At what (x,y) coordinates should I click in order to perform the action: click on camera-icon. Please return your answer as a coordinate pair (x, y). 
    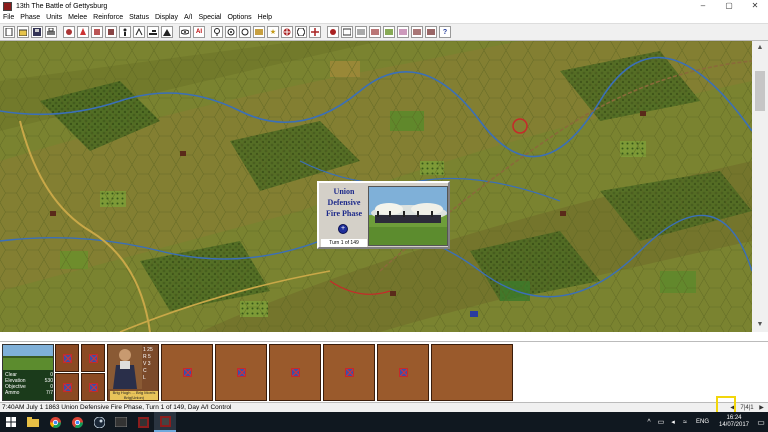
    Looking at the image, I should click on (375, 32).